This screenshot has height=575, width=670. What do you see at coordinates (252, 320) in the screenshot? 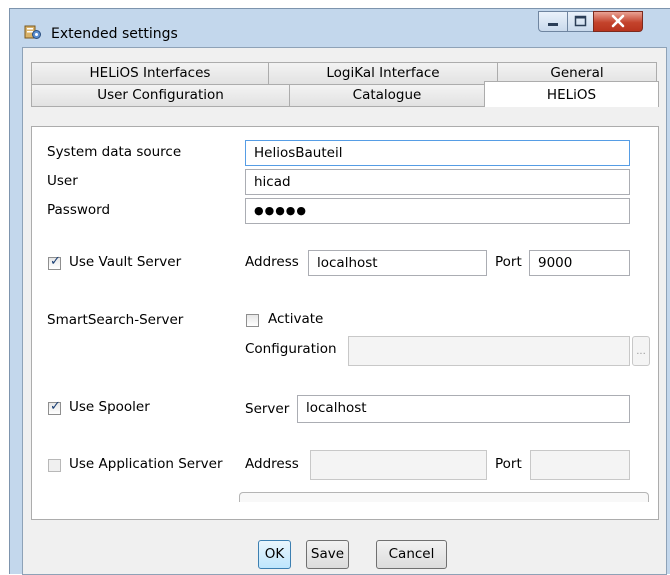
I see `activate-checkbox` at bounding box center [252, 320].